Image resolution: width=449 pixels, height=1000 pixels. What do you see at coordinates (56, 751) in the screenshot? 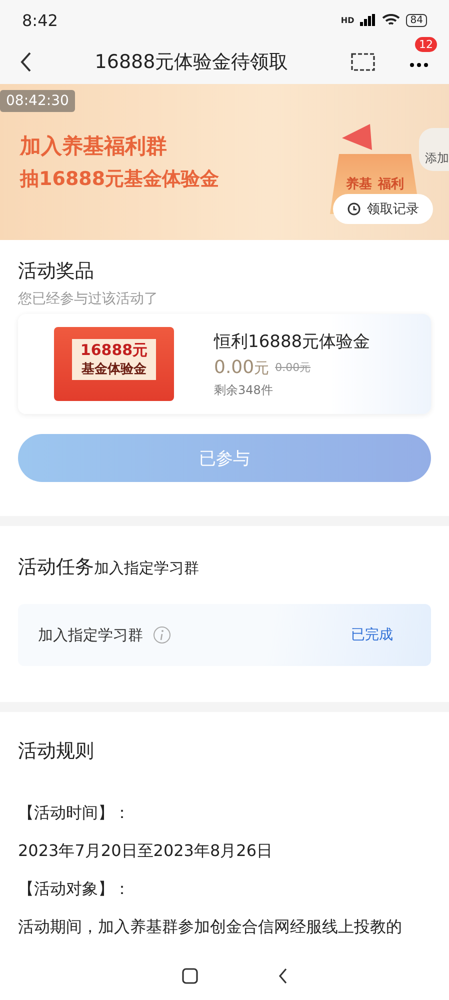
I see `section-title: 活动规则` at bounding box center [56, 751].